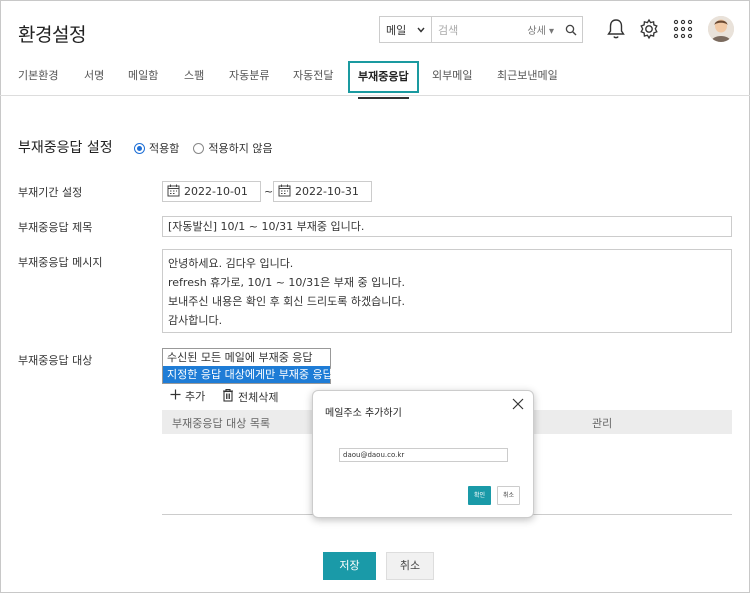 The height and width of the screenshot is (593, 750). I want to click on bell-icon, so click(616, 29).